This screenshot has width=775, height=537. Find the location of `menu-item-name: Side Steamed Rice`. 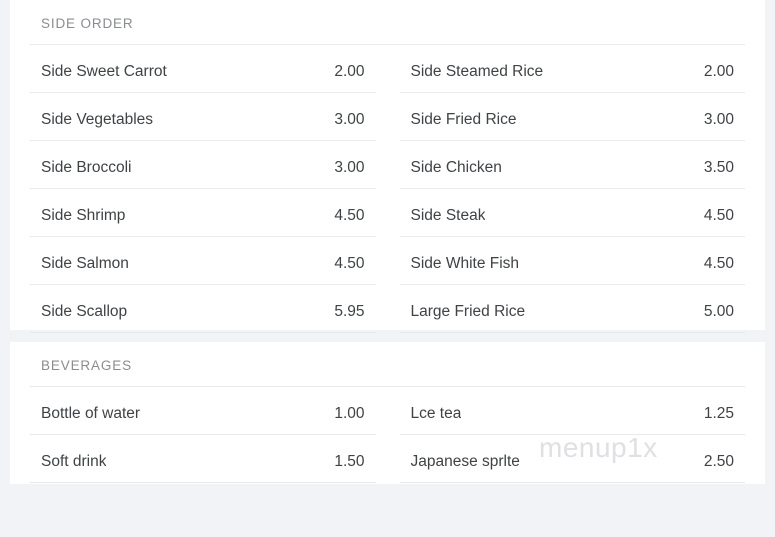

menu-item-name: Side Steamed Rice is located at coordinates (477, 71).